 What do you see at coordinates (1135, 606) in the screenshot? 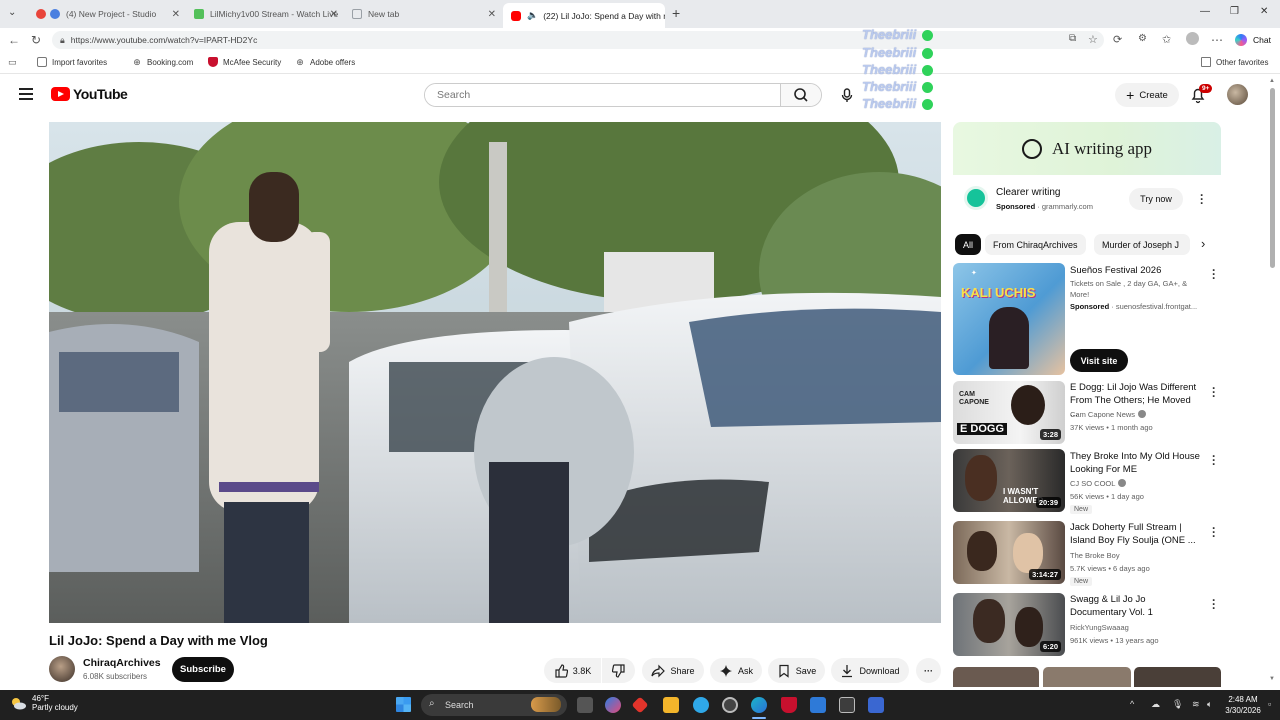
I see `recommendation-title: Swagg & Lil Jo Jo Documentary Vol. 1` at bounding box center [1135, 606].